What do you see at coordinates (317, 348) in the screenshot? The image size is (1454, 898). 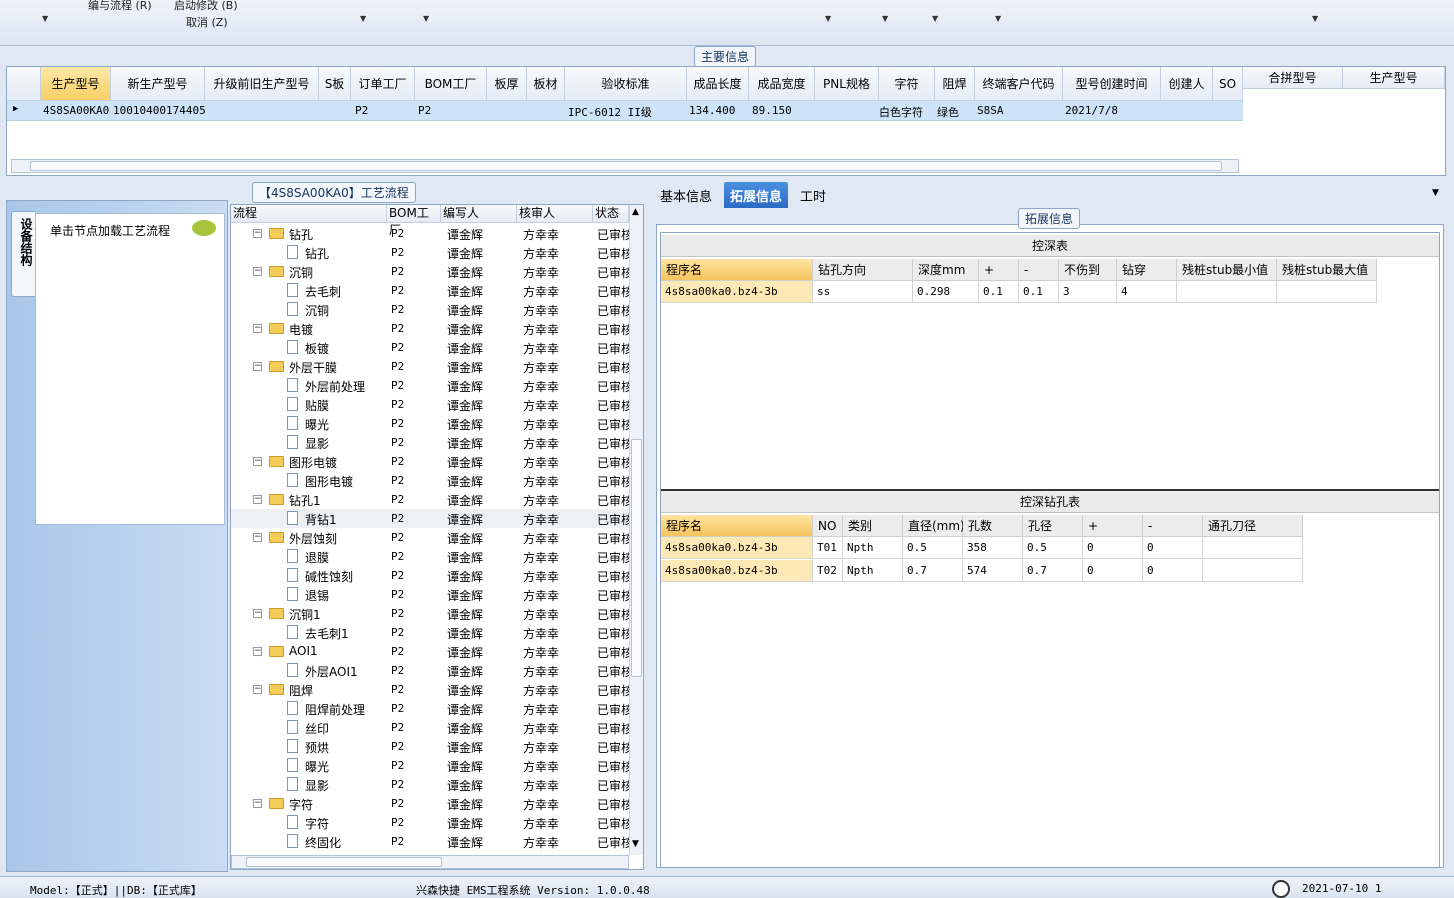 I see `flow-step-name: 板镀` at bounding box center [317, 348].